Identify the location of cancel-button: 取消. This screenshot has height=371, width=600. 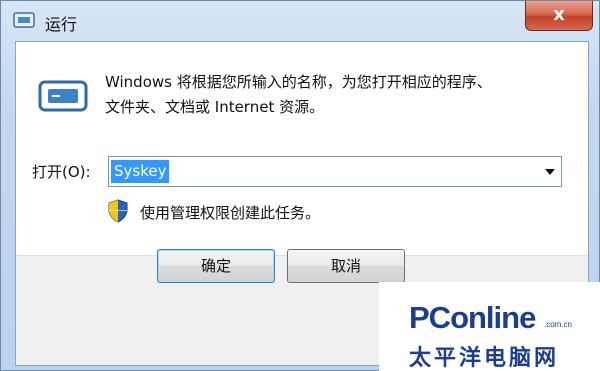
(346, 266).